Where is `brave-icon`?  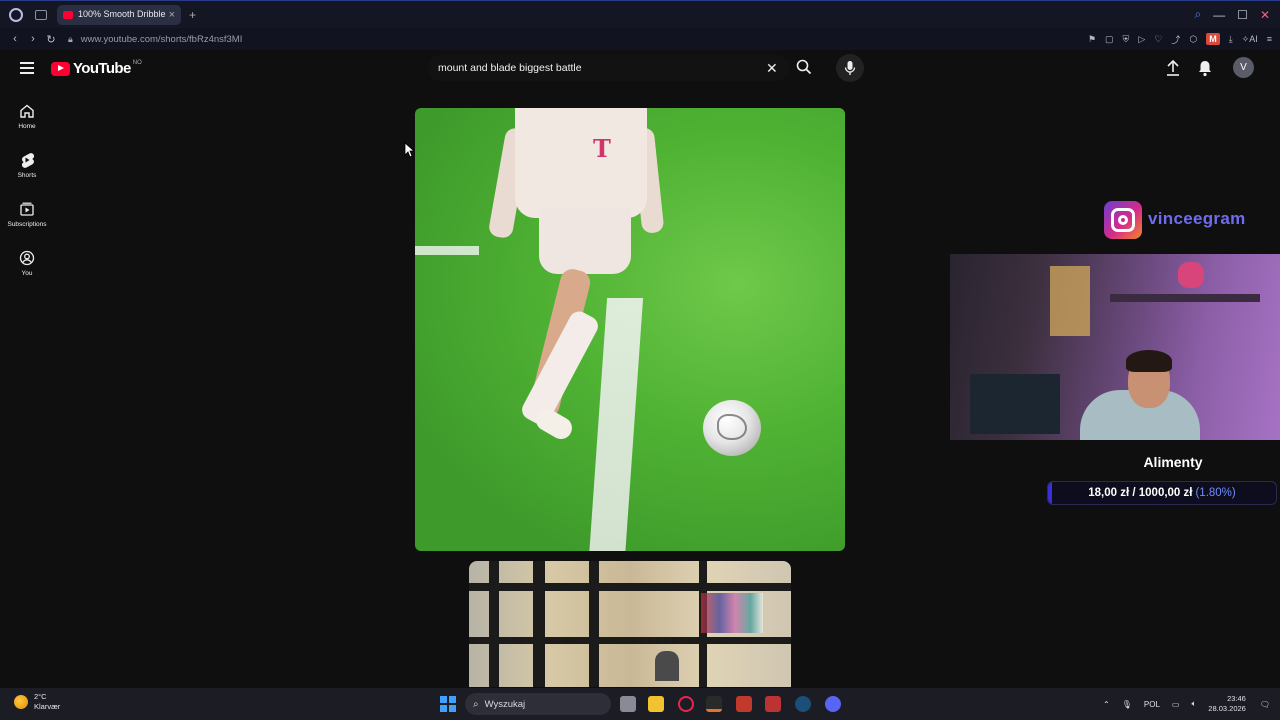 brave-icon is located at coordinates (744, 704).